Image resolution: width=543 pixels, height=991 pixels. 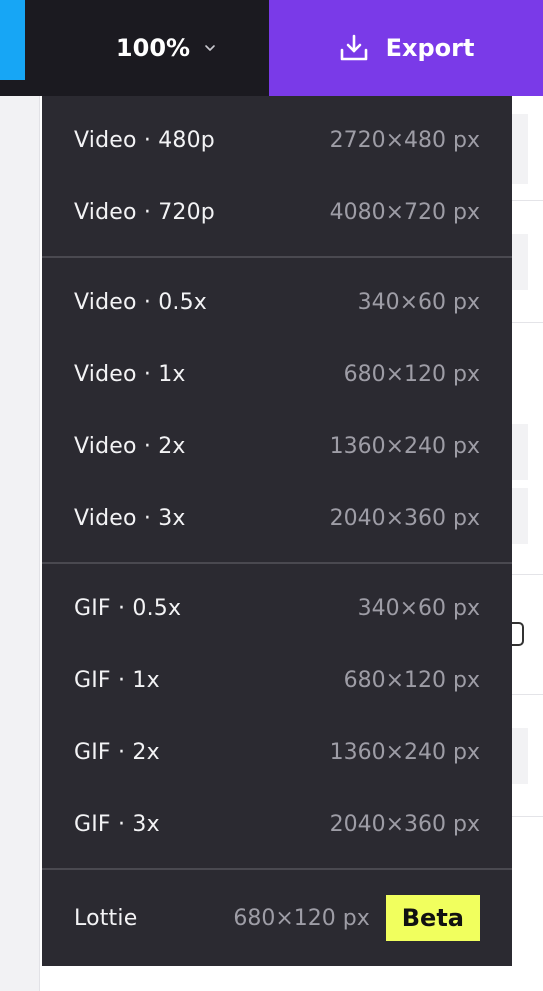 What do you see at coordinates (277, 752) in the screenshot?
I see `menu-item-gif-2x: GIF · 2x 1360×240 px` at bounding box center [277, 752].